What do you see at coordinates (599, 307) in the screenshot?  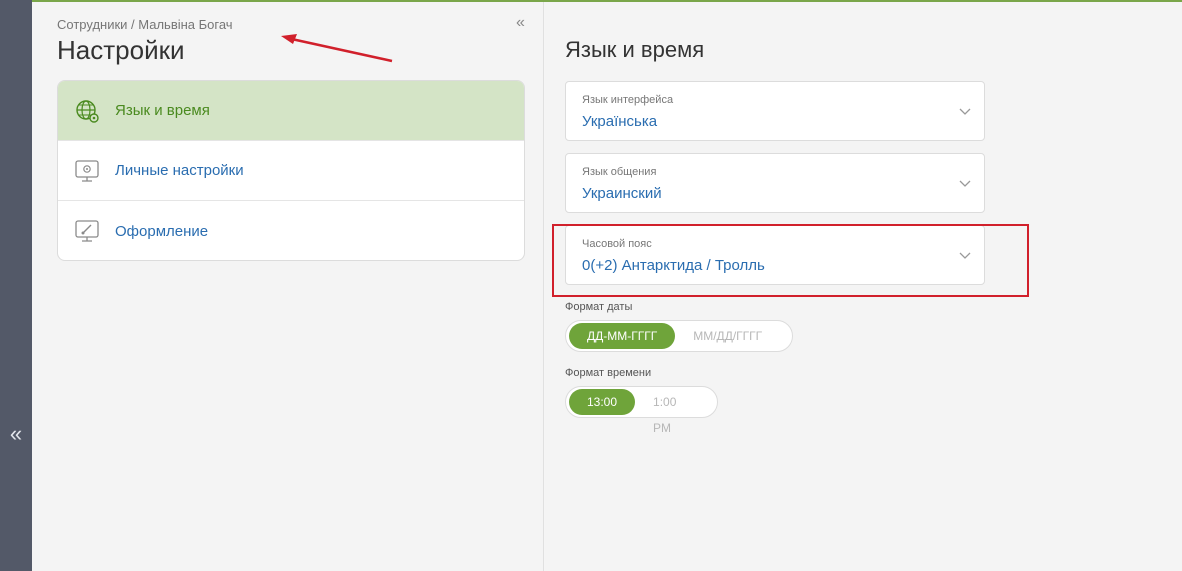 I see `date-format-label: Формат даты` at bounding box center [599, 307].